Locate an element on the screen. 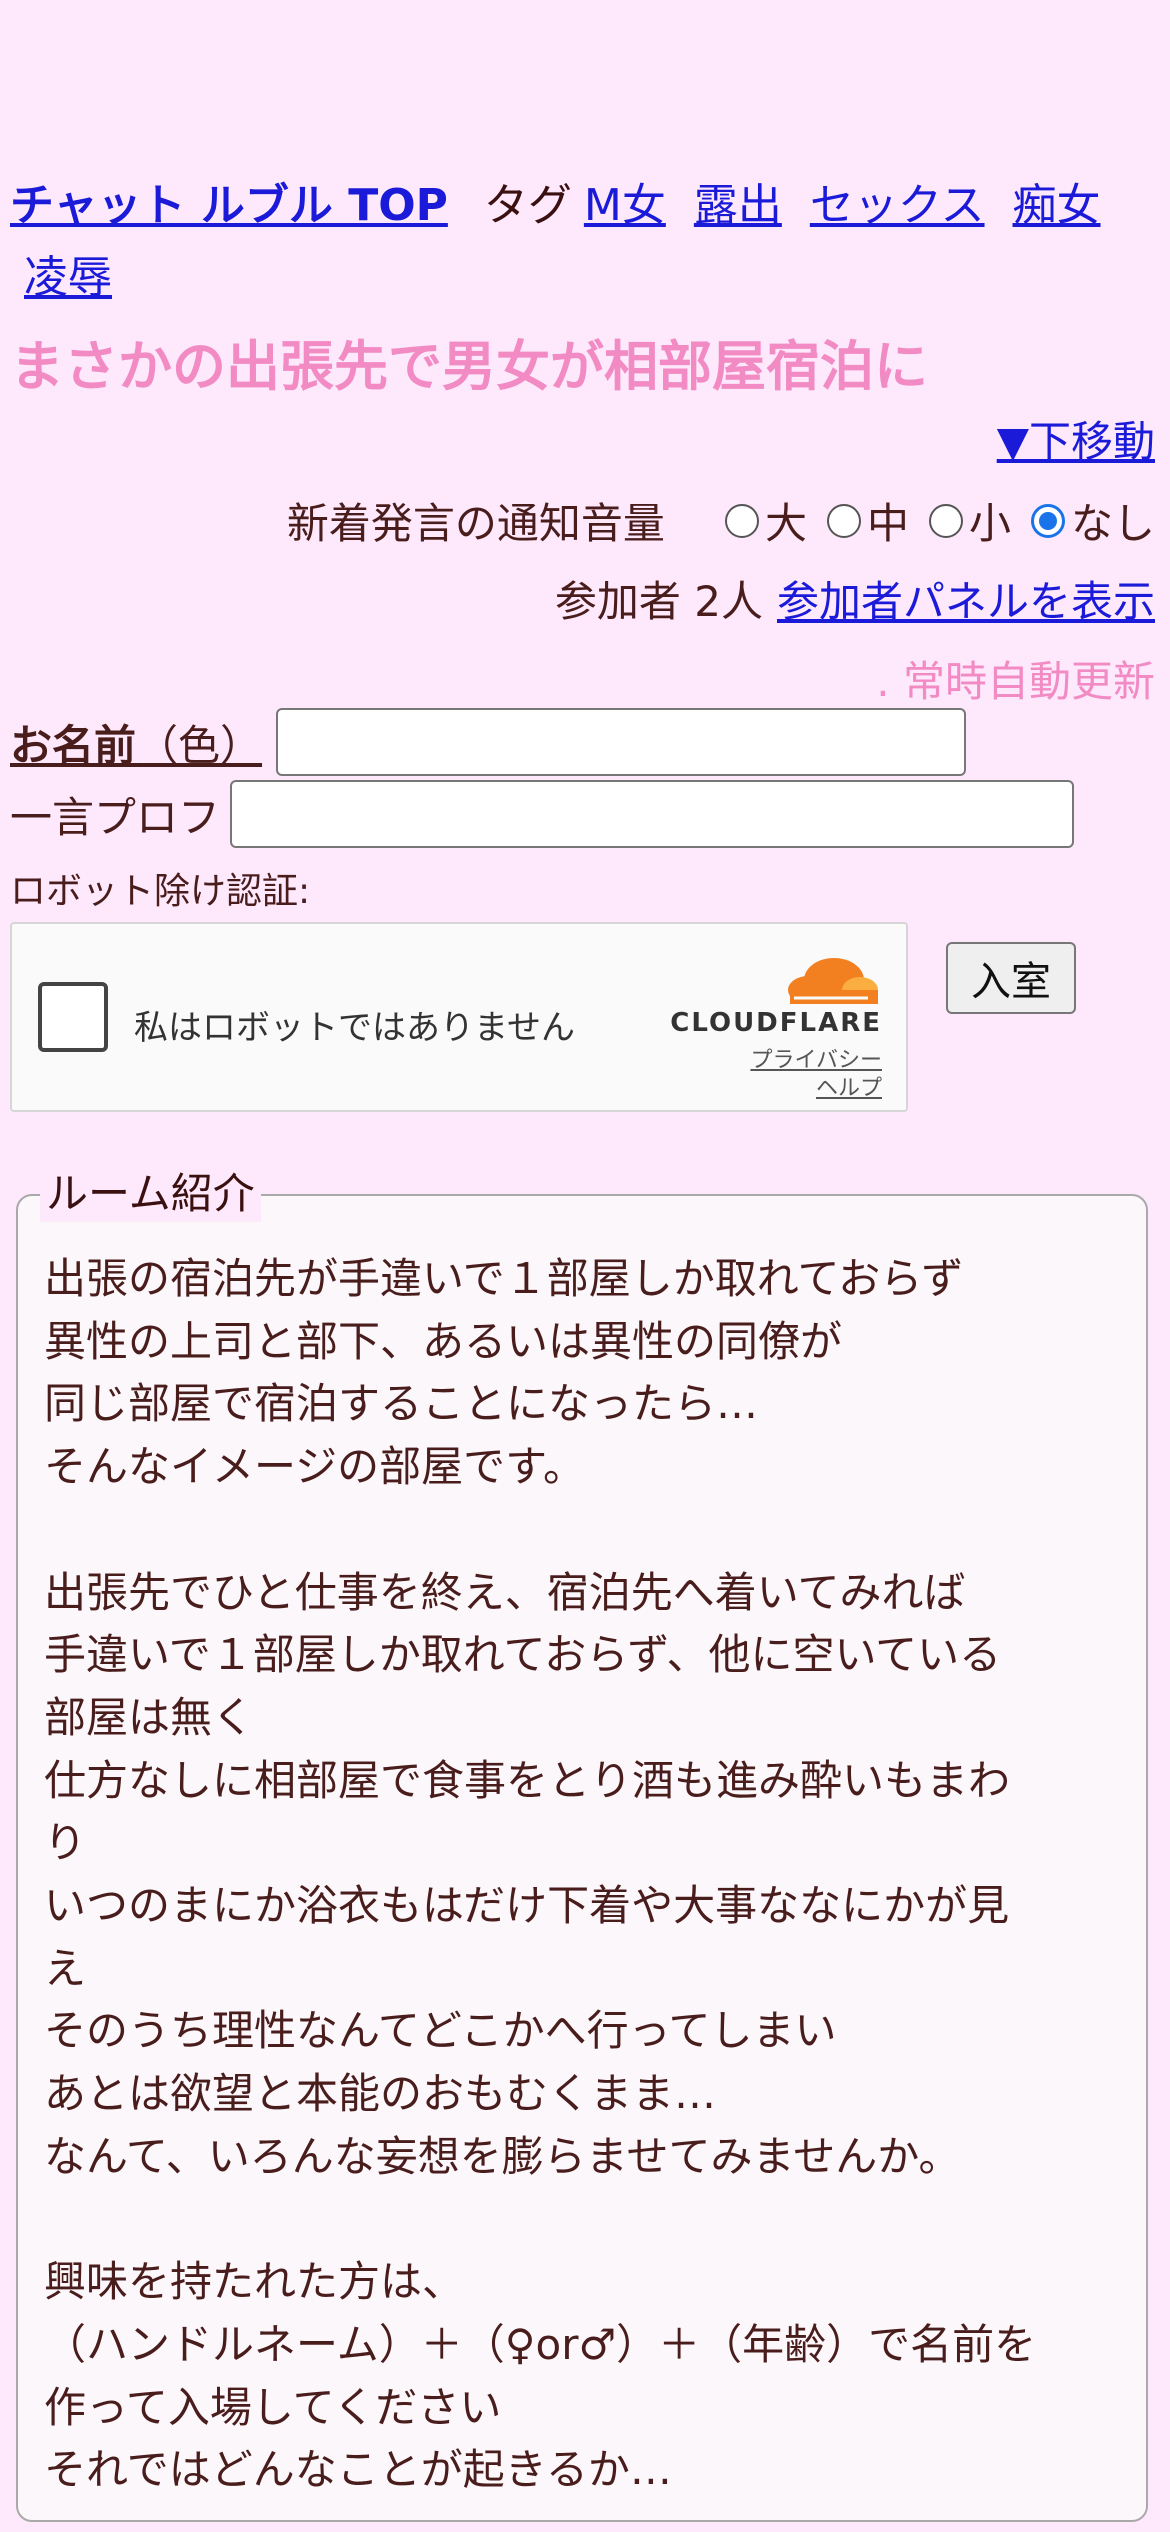 The image size is (1170, 2532). intro-line: 興味を持たれた方は、 is located at coordinates (254, 2282).